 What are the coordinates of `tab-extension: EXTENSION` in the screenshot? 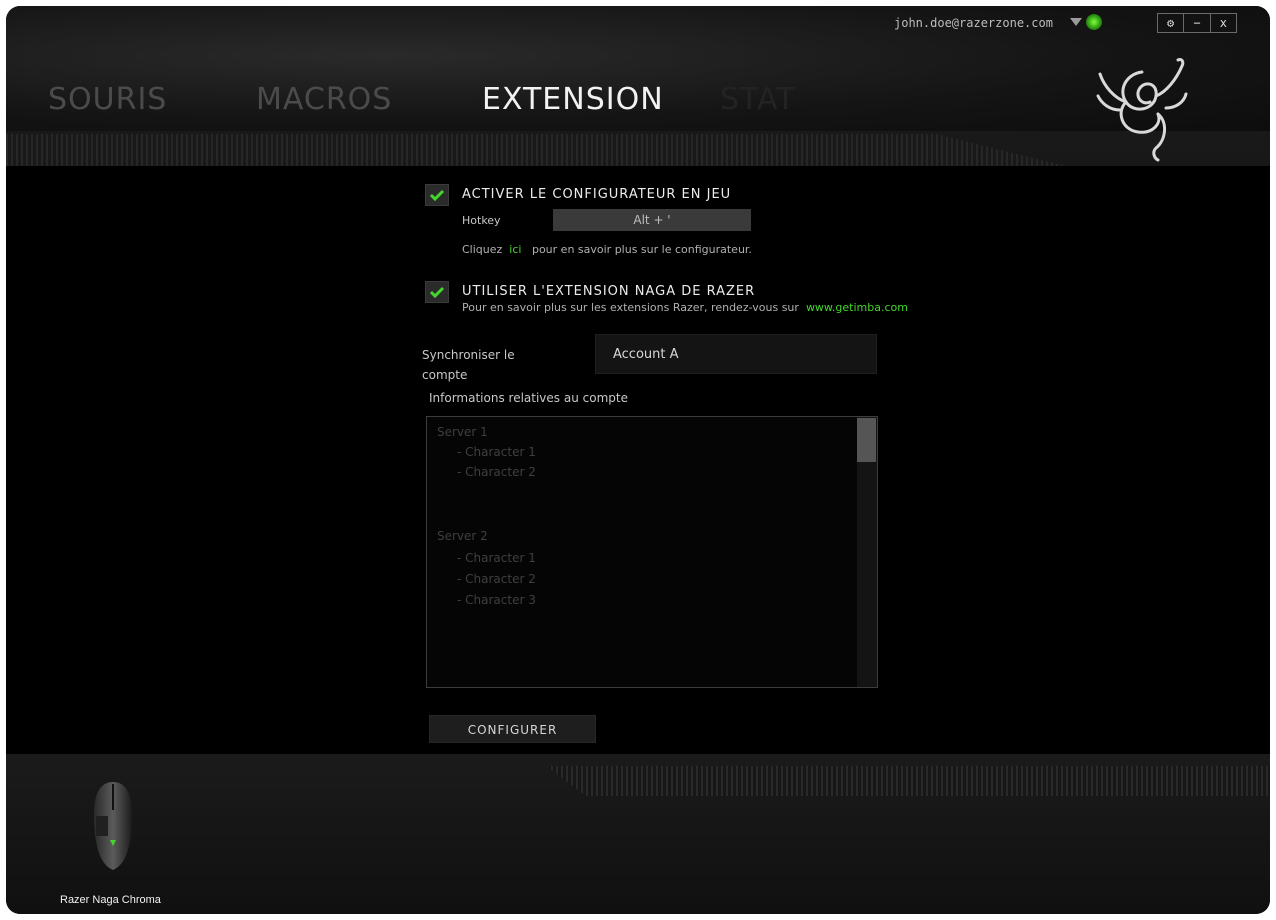 It's located at (573, 99).